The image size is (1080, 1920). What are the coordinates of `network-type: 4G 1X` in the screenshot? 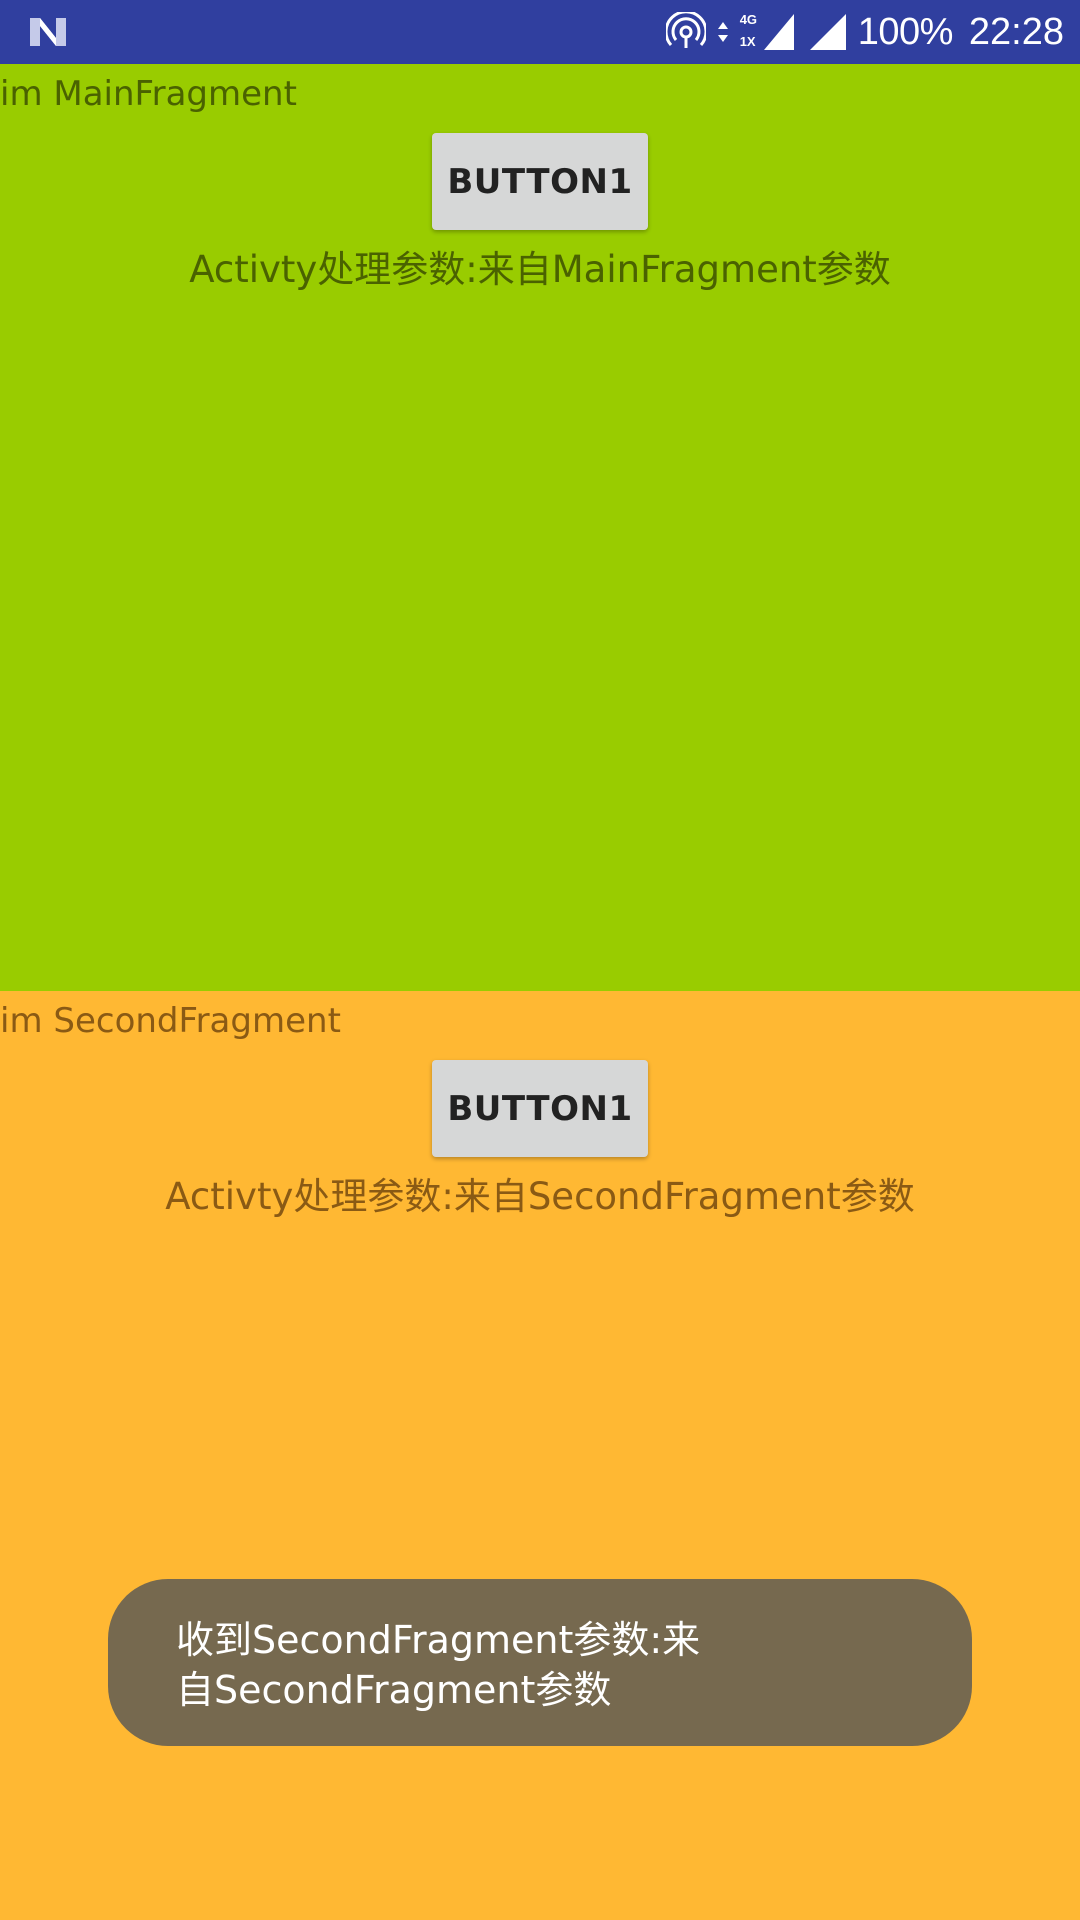 It's located at (769, 32).